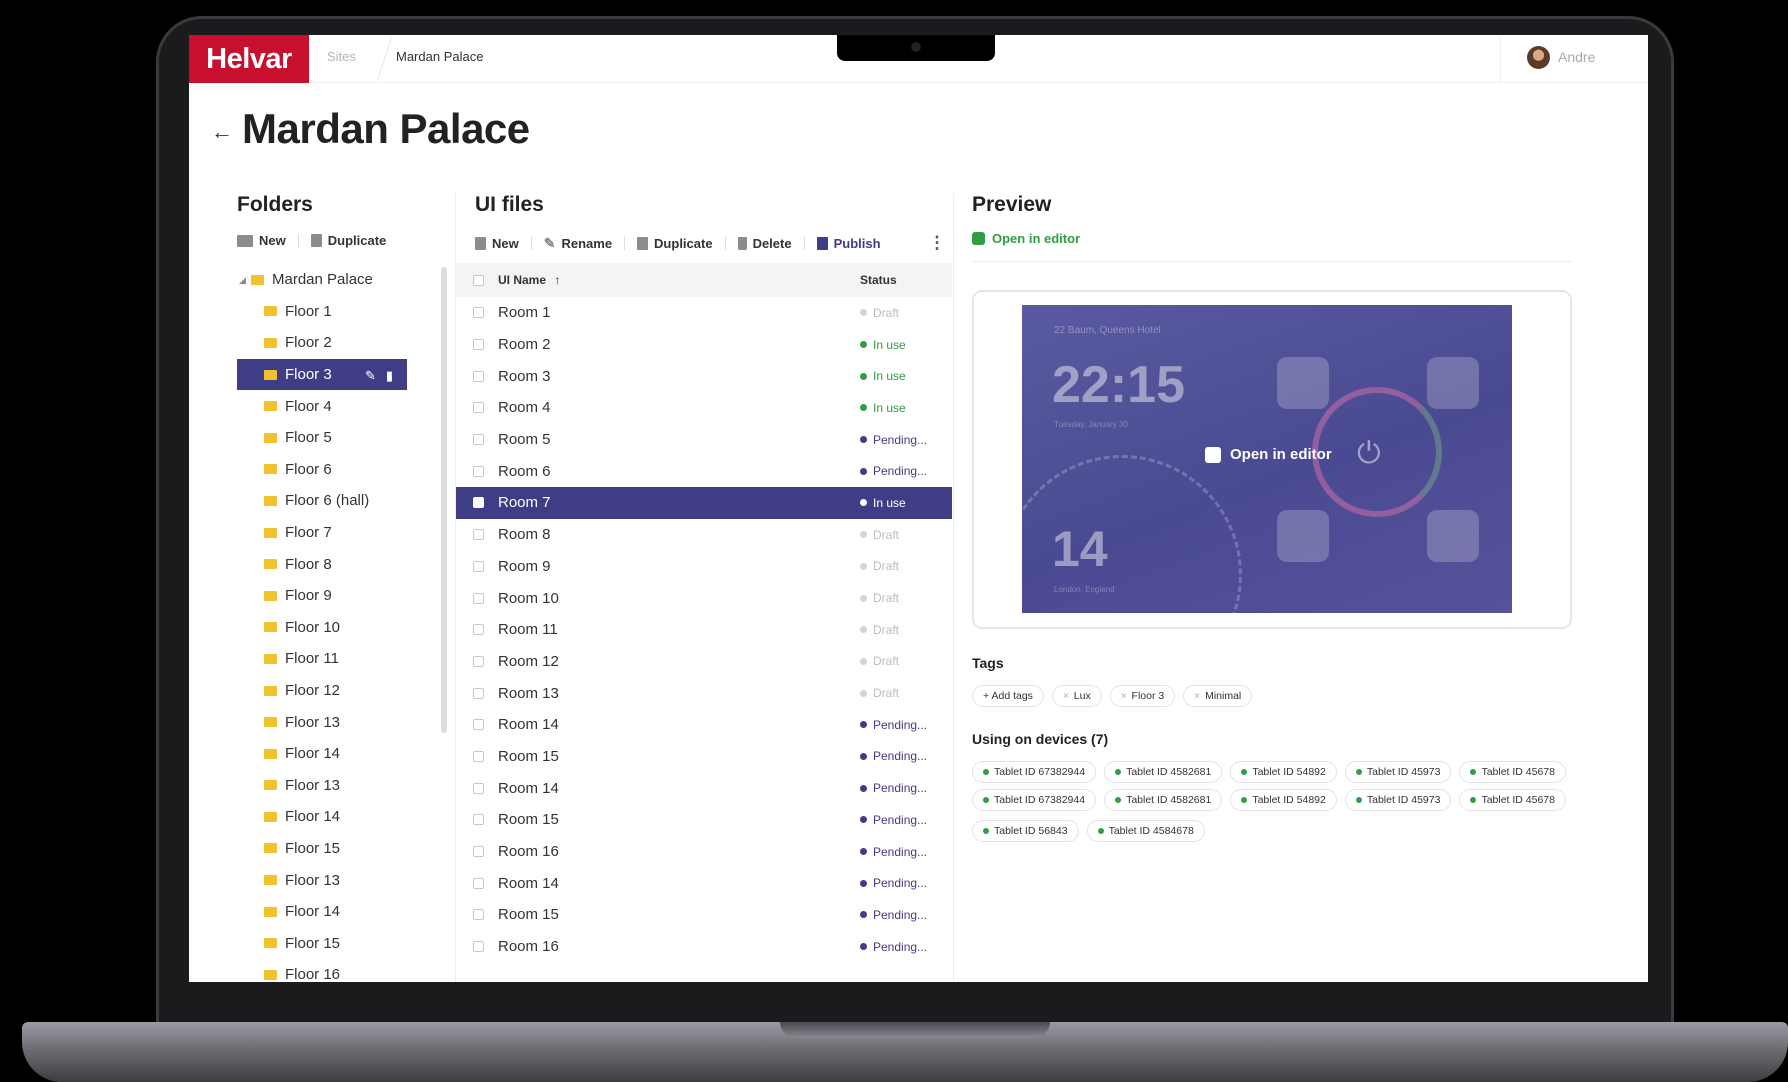 This screenshot has width=1788, height=1082. What do you see at coordinates (704, 313) in the screenshot?
I see `table-row: Room 1 Draft` at bounding box center [704, 313].